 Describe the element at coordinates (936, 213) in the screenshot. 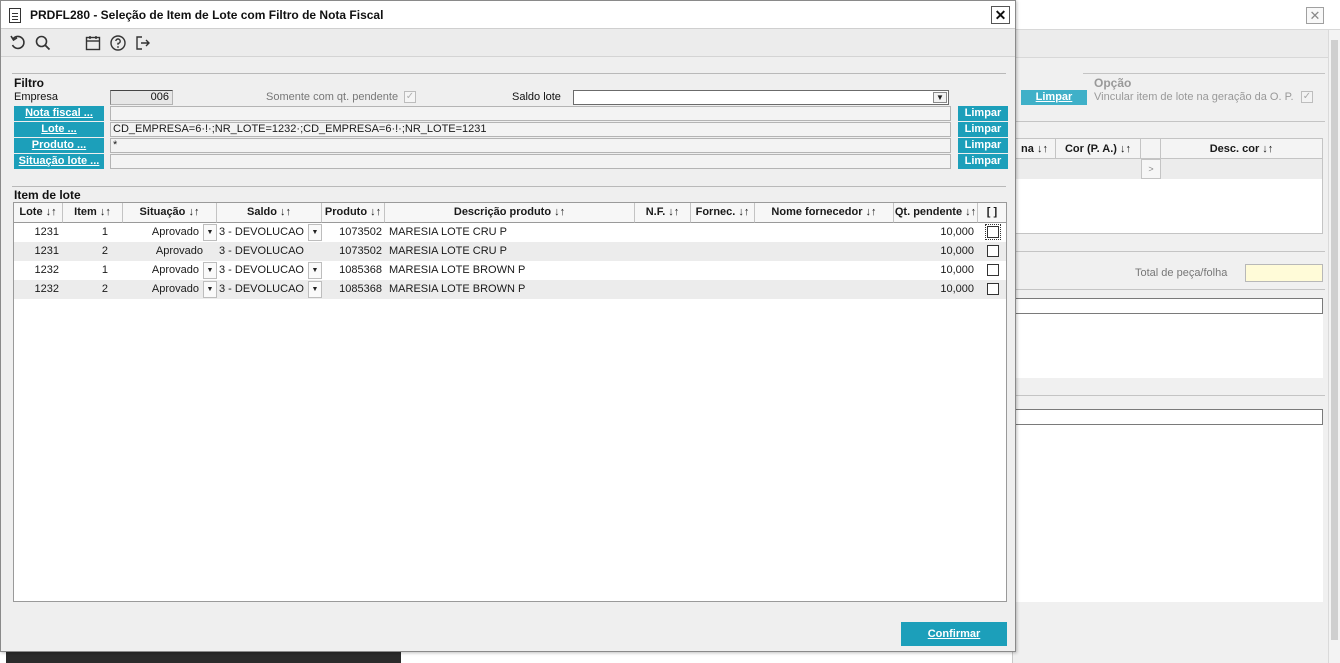

I see `header-qt-pendente: Qt. pendente ↓↑` at that location.